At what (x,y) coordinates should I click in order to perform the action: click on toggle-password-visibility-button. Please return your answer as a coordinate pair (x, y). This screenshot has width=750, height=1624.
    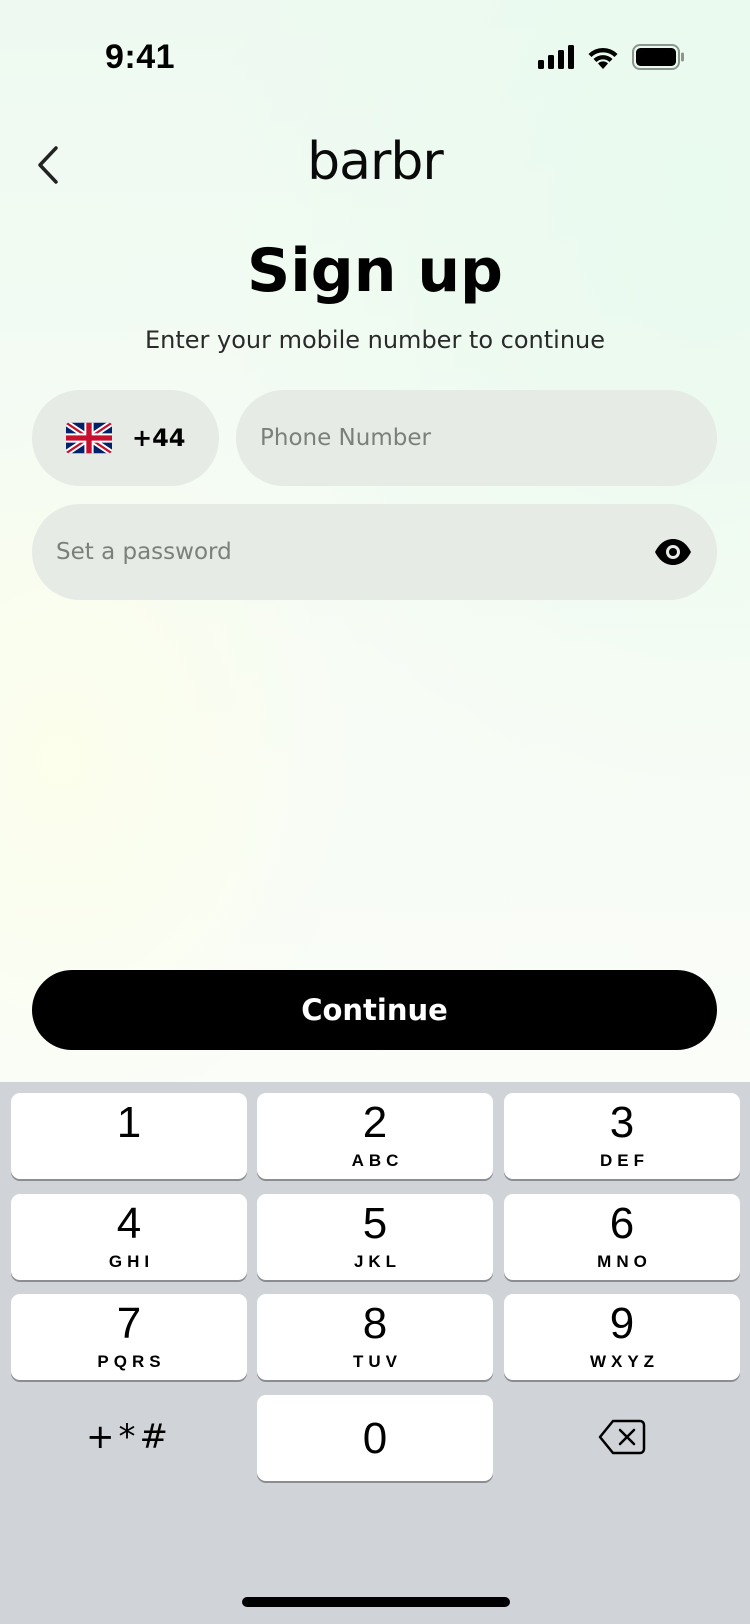
    Looking at the image, I should click on (673, 552).